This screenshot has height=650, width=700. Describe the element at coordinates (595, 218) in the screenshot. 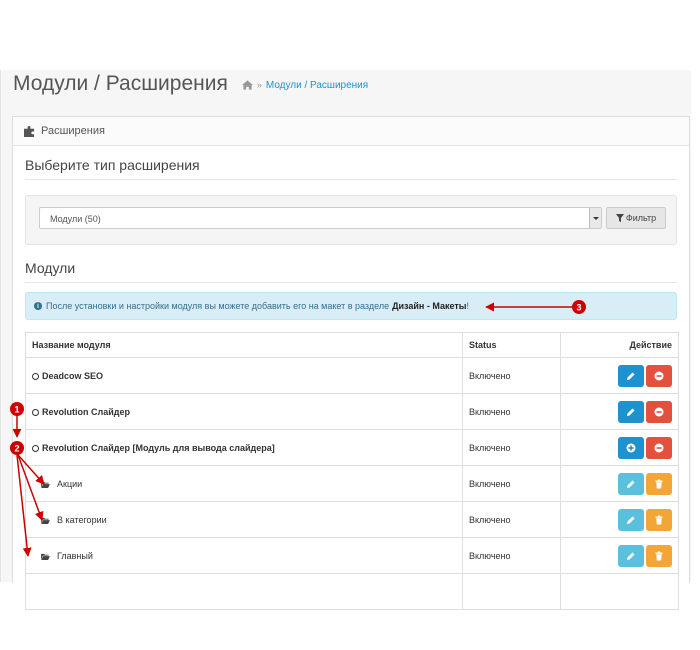

I see `chevron-down-icon` at that location.